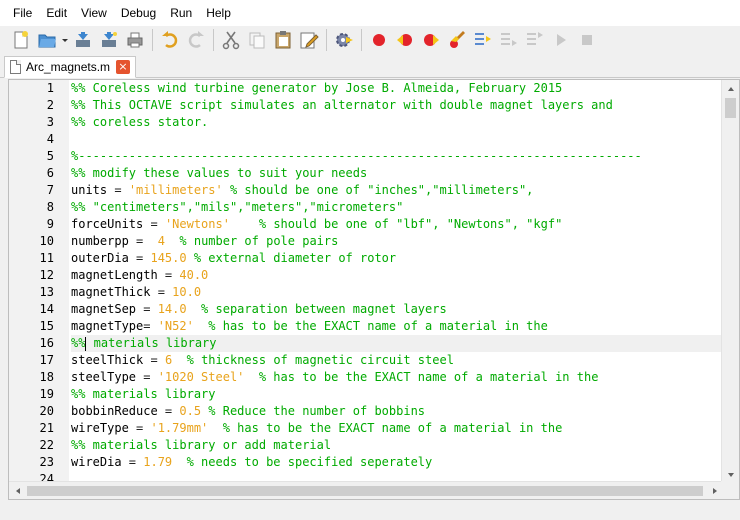  Describe the element at coordinates (22, 13) in the screenshot. I see `menu-file: File` at that location.